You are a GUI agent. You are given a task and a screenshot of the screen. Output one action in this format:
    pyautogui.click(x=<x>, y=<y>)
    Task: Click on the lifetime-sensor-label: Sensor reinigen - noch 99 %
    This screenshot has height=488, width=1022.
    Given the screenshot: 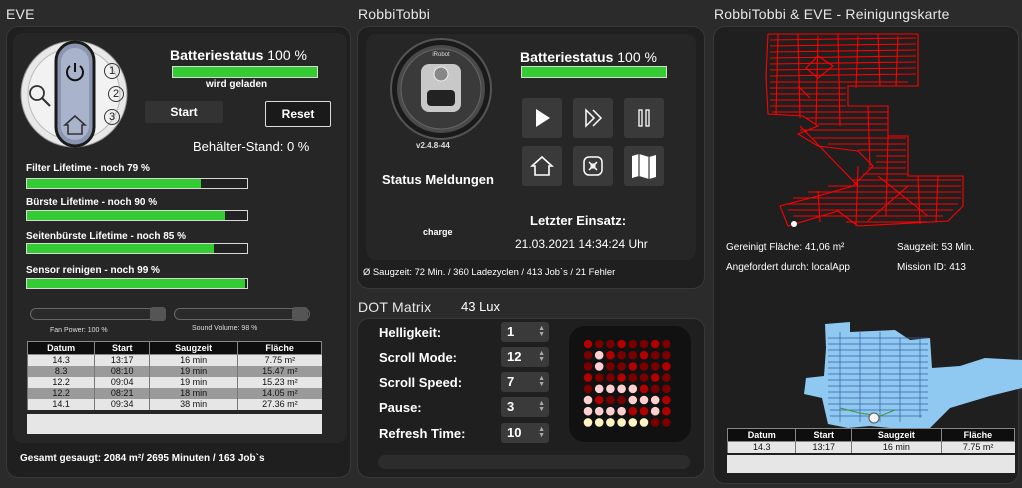 What is the action you would take?
    pyautogui.click(x=93, y=270)
    